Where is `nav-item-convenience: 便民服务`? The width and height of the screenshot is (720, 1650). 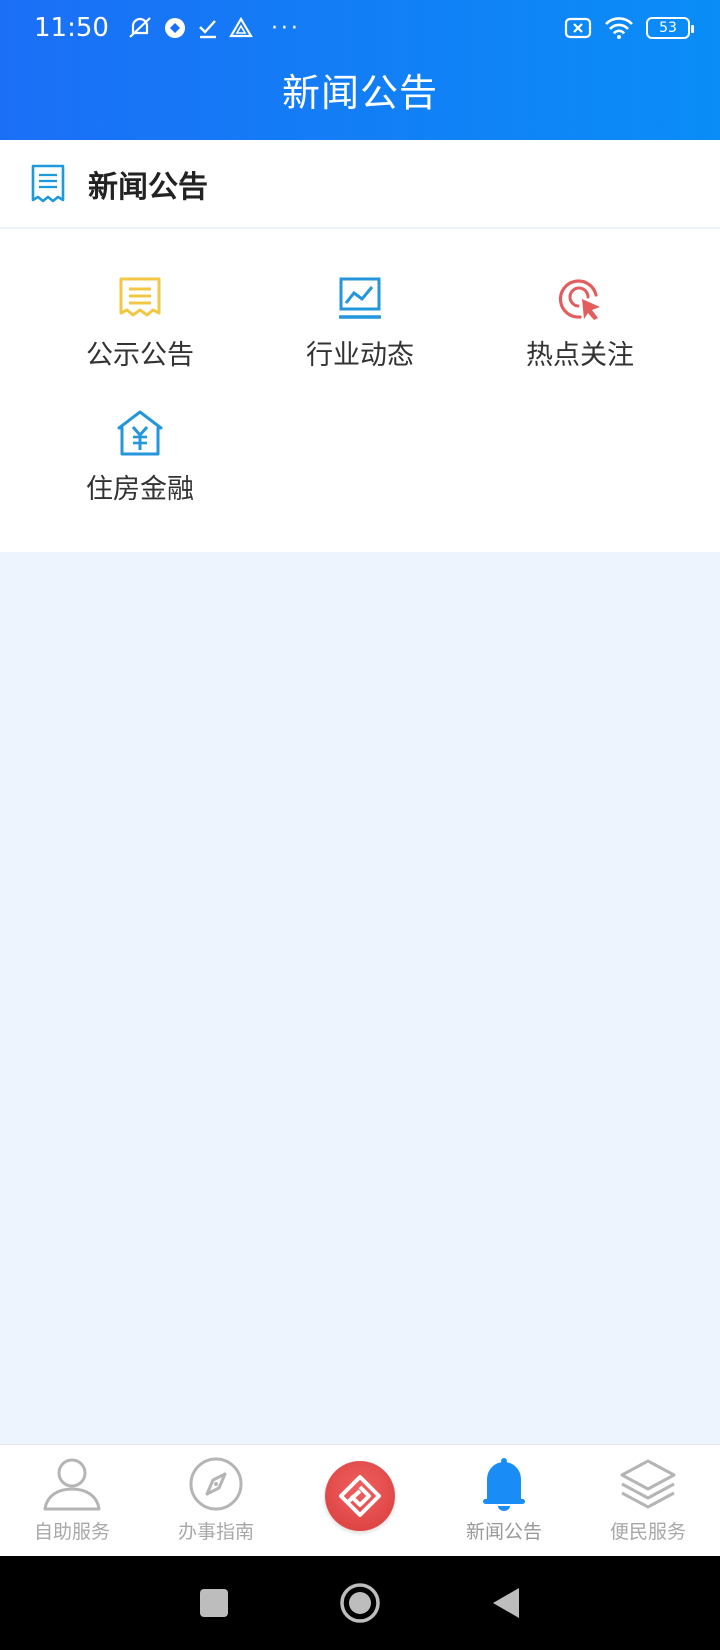 nav-item-convenience: 便民服务 is located at coordinates (648, 1500).